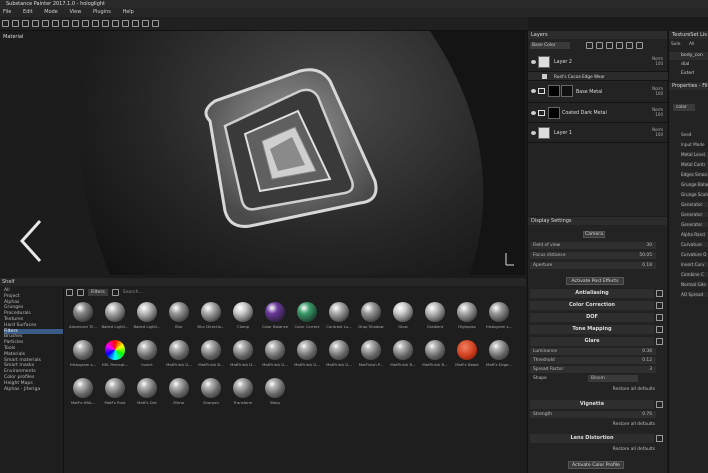 Image resolution: width=708 pixels, height=473 pixels. What do you see at coordinates (596, 341) in the screenshot?
I see `glare-section: Glare` at bounding box center [596, 341].